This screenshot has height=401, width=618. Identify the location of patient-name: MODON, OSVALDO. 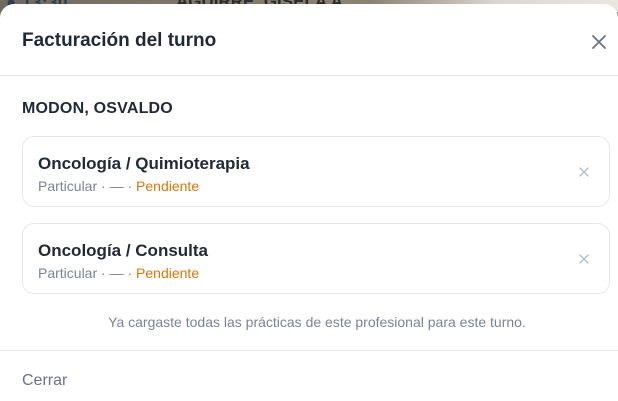
(97, 108).